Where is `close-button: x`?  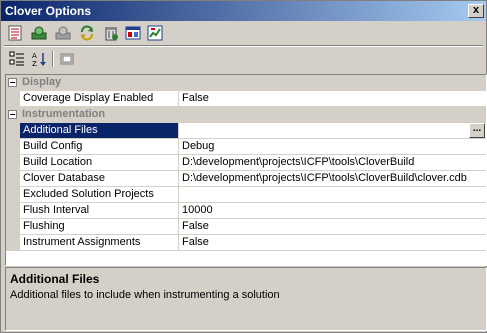 close-button: x is located at coordinates (476, 11).